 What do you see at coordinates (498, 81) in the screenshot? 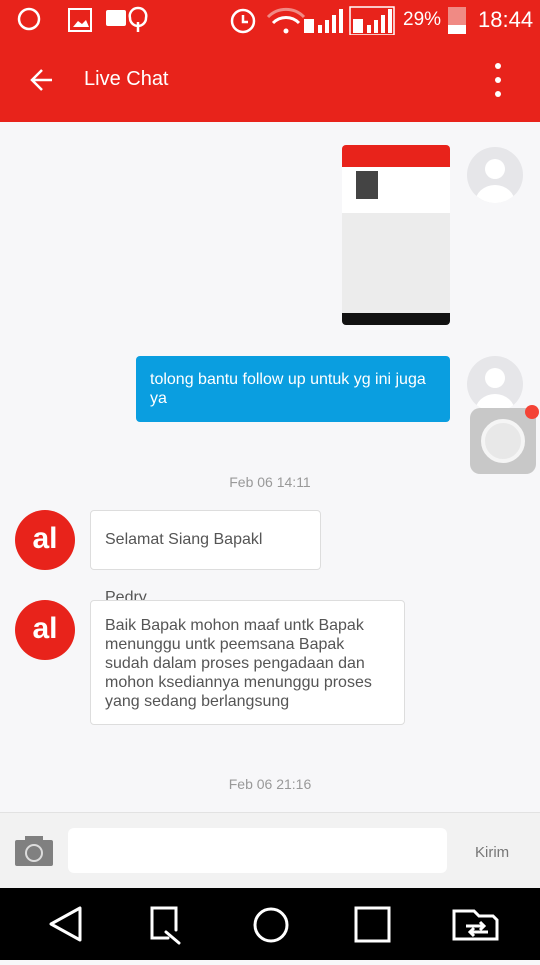
I see `more-options-icon` at bounding box center [498, 81].